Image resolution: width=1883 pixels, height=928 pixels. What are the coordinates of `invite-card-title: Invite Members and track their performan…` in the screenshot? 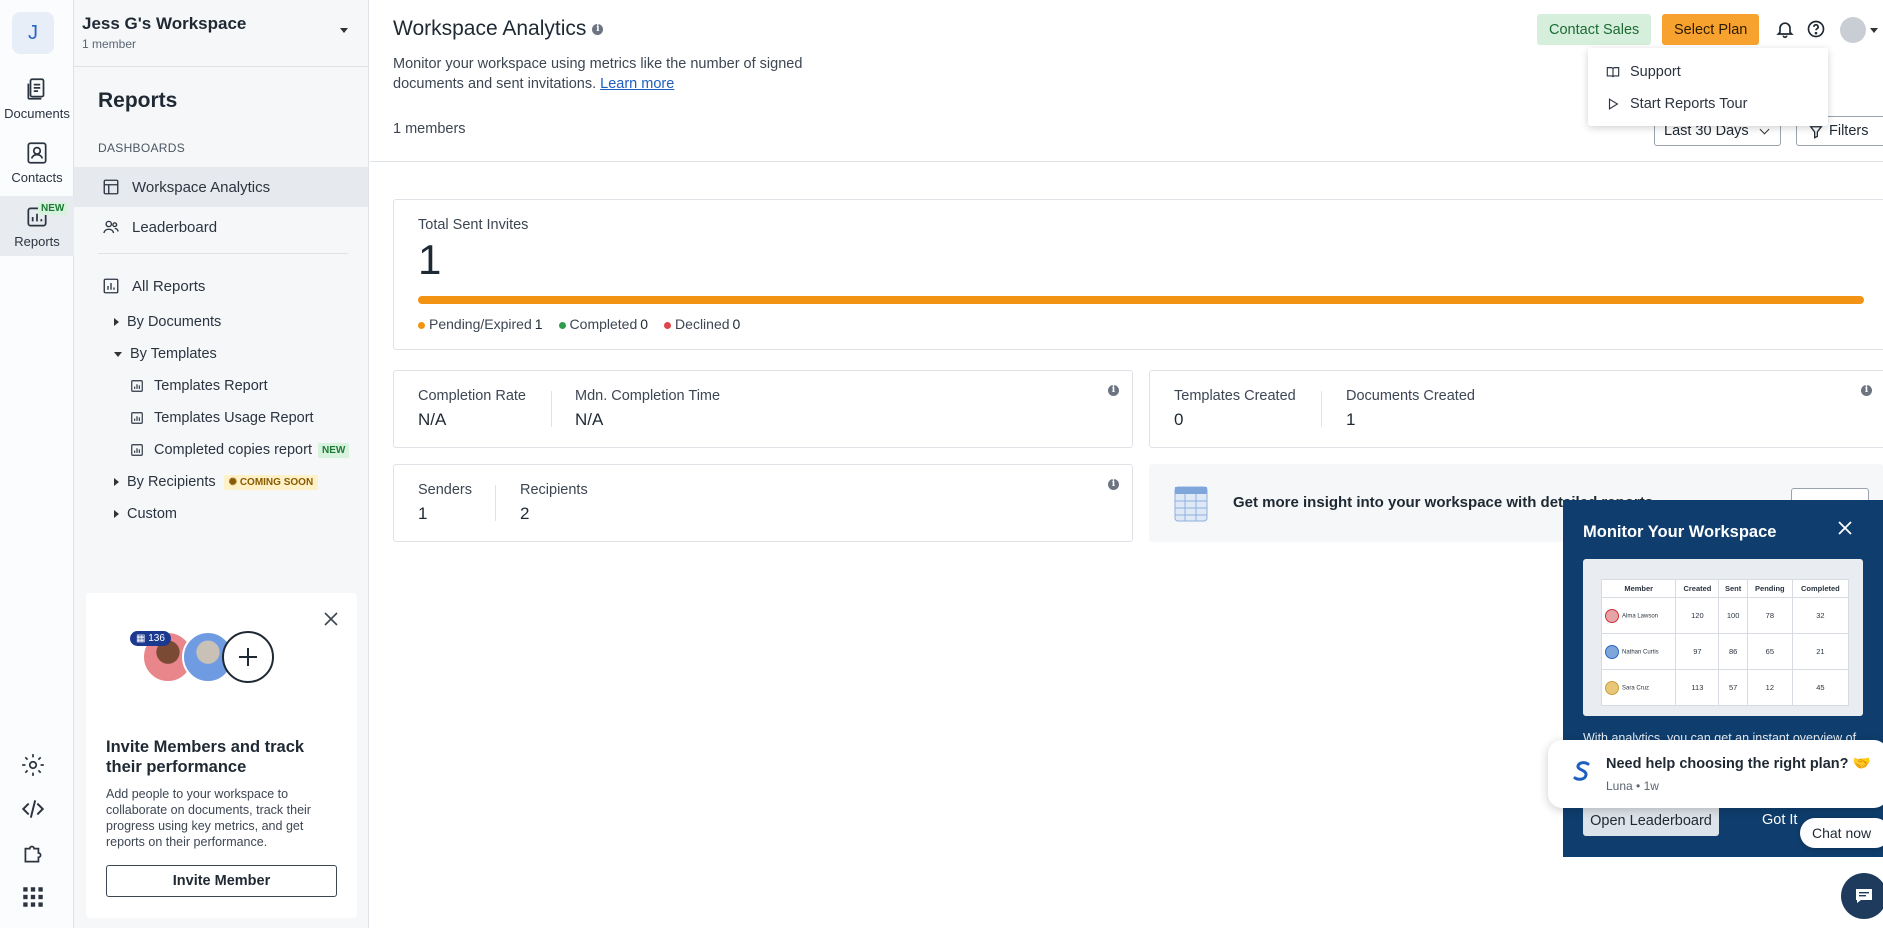 It's located at (205, 757).